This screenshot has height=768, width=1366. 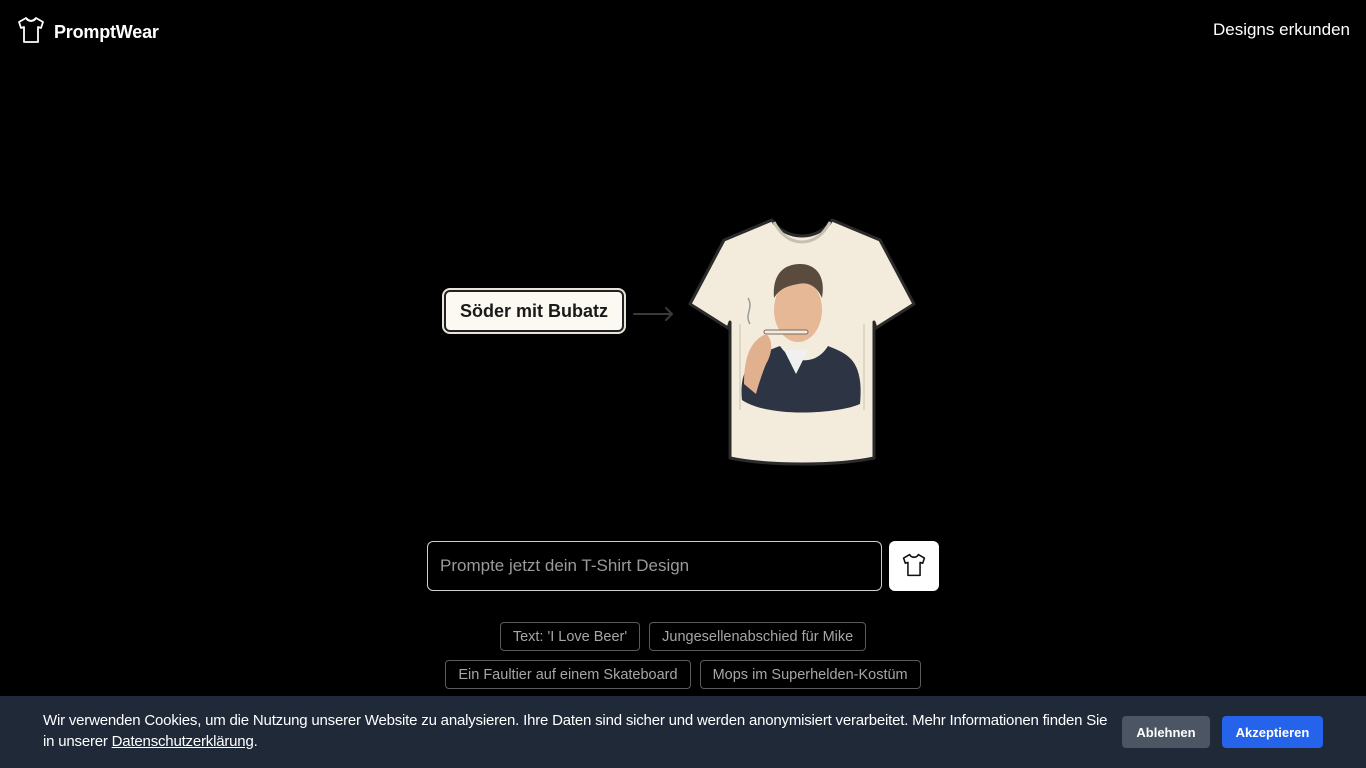 I want to click on prompt-input, so click(x=654, y=566).